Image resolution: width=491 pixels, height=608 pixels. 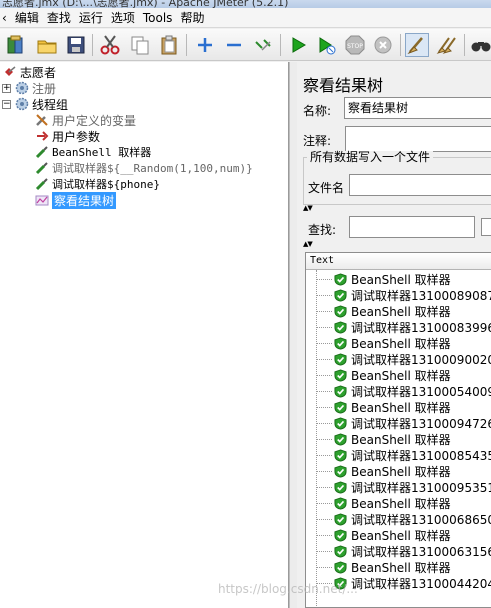 What do you see at coordinates (398, 551) in the screenshot?
I see `result-item: 调试取样器13100063156` at bounding box center [398, 551].